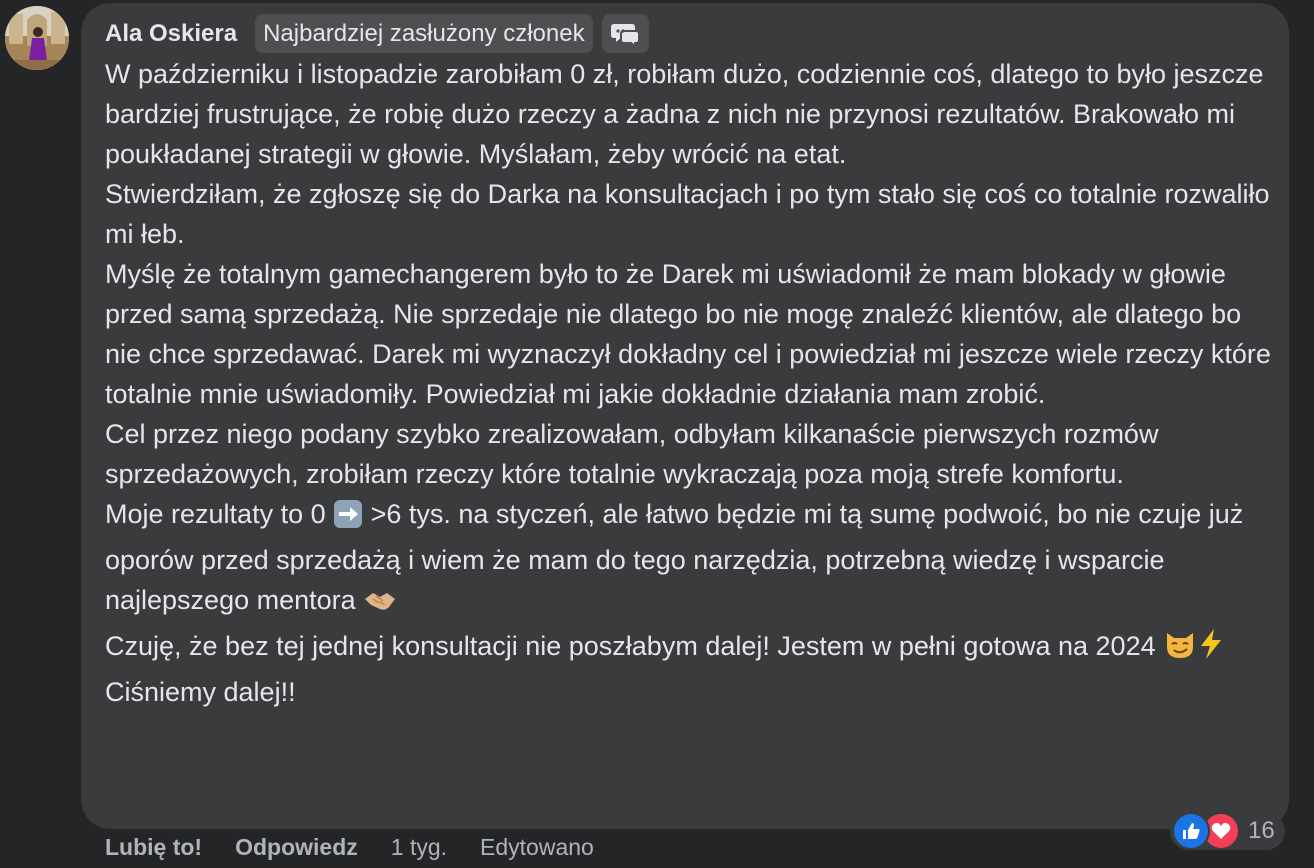  What do you see at coordinates (153, 847) in the screenshot?
I see `like-button: Lubię to!` at bounding box center [153, 847].